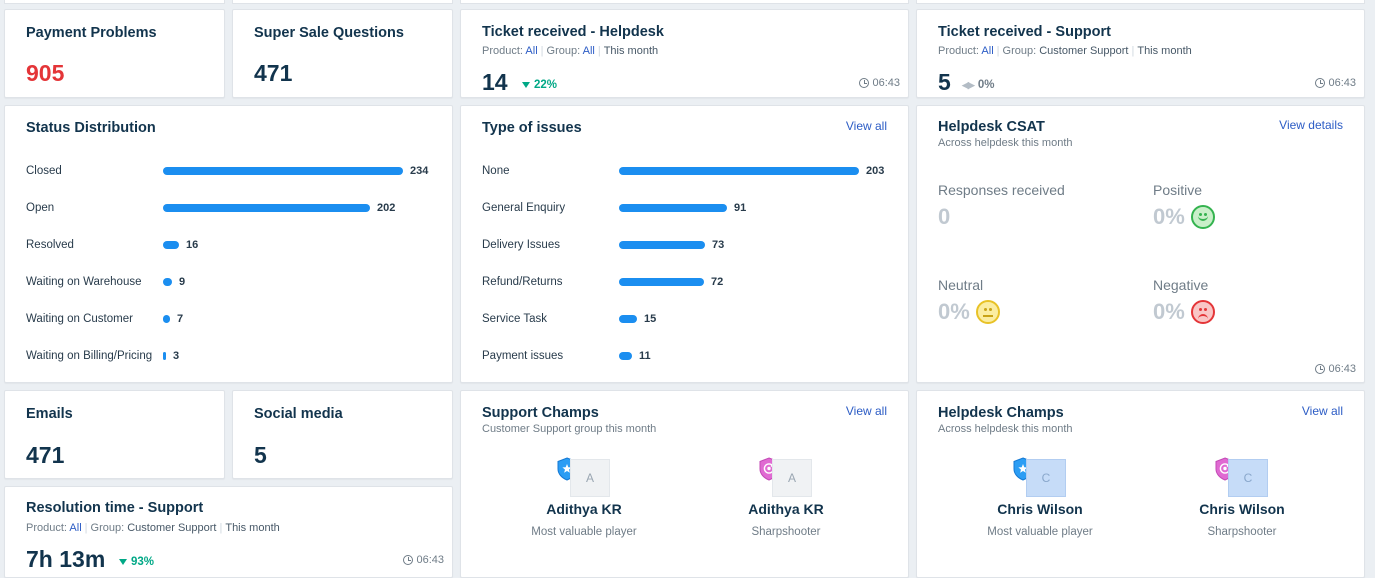 The height and width of the screenshot is (578, 1375). I want to click on issue-row: None 203, so click(690, 171).